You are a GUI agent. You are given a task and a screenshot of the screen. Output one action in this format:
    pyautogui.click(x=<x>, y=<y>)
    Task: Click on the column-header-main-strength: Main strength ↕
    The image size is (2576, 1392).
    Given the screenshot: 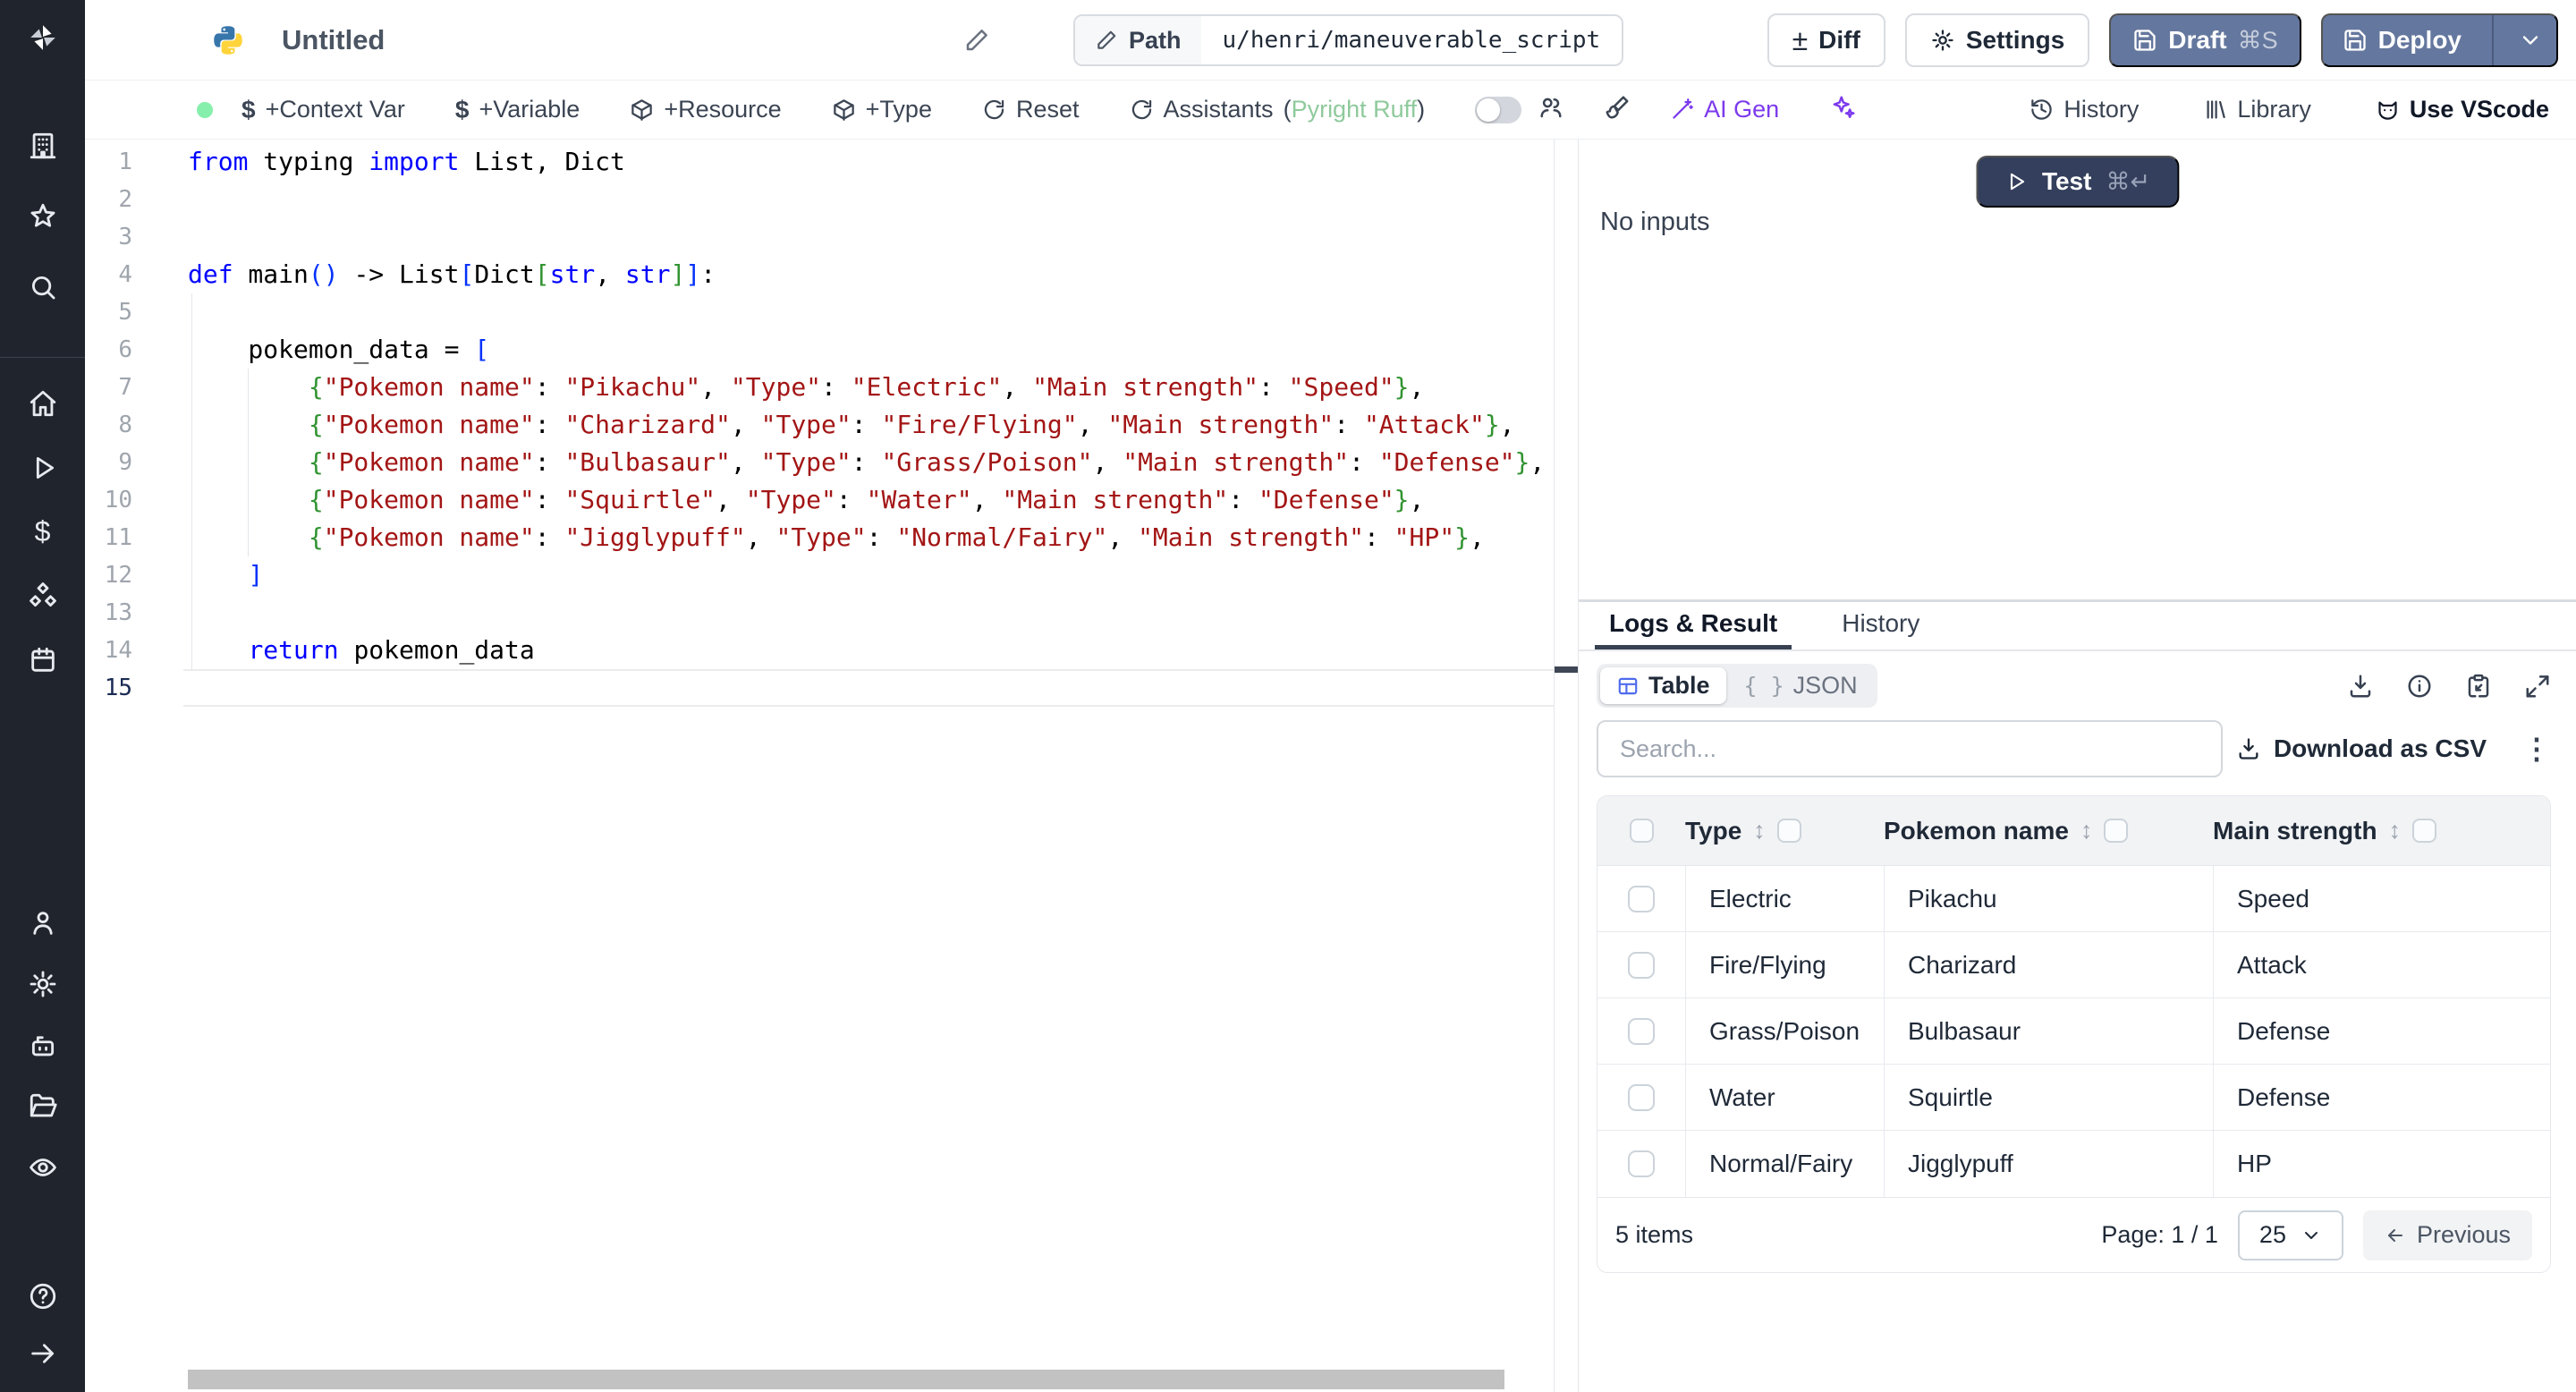 What is the action you would take?
    pyautogui.click(x=2381, y=831)
    